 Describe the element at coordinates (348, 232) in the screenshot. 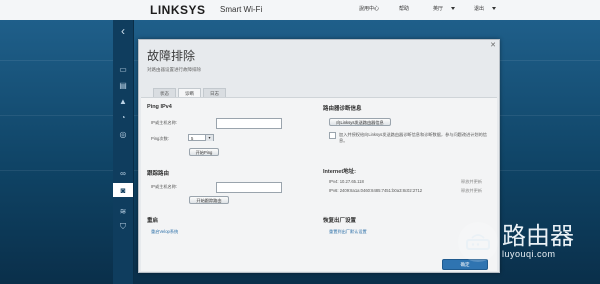

I see `factory-reset-link: 重置到出厂默认设置` at that location.